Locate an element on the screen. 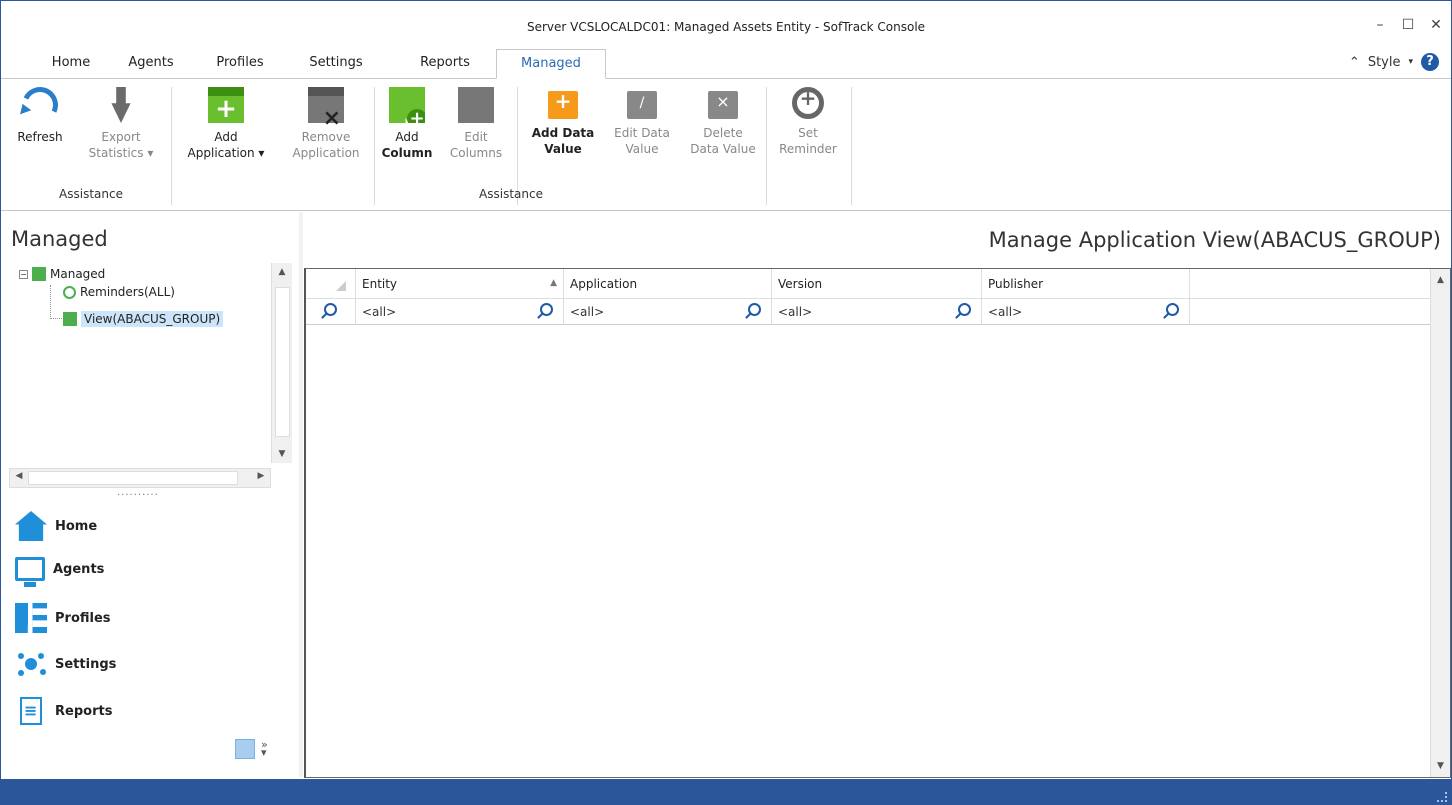  scroll-left-arrow-icon: ◀ is located at coordinates (19, 476).